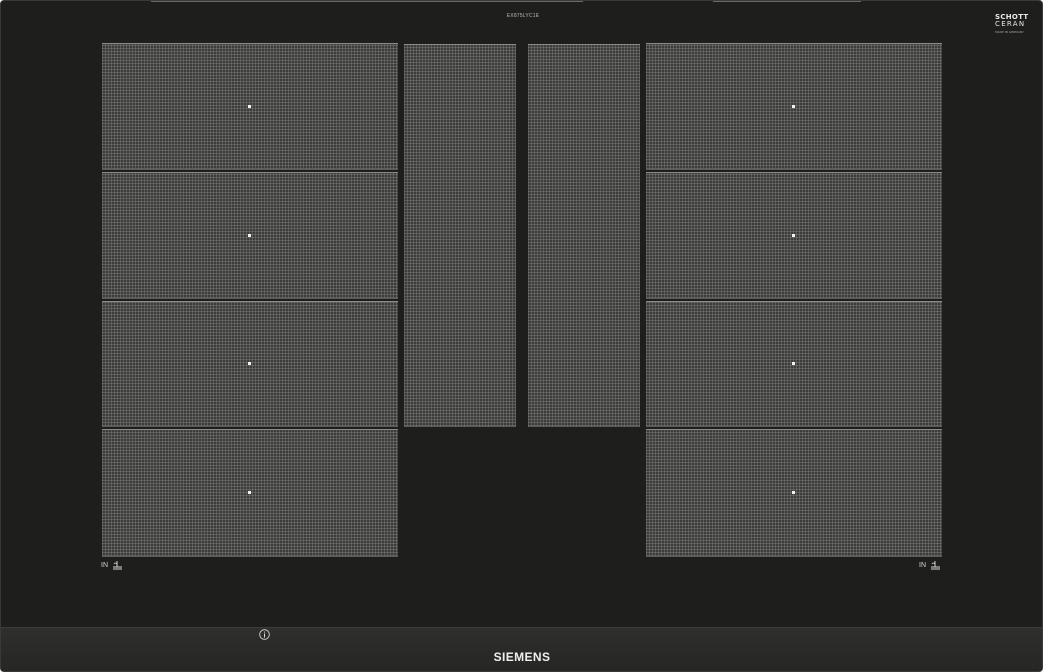 This screenshot has width=1043, height=672. I want to click on model-number: EX875LYC1E, so click(523, 16).